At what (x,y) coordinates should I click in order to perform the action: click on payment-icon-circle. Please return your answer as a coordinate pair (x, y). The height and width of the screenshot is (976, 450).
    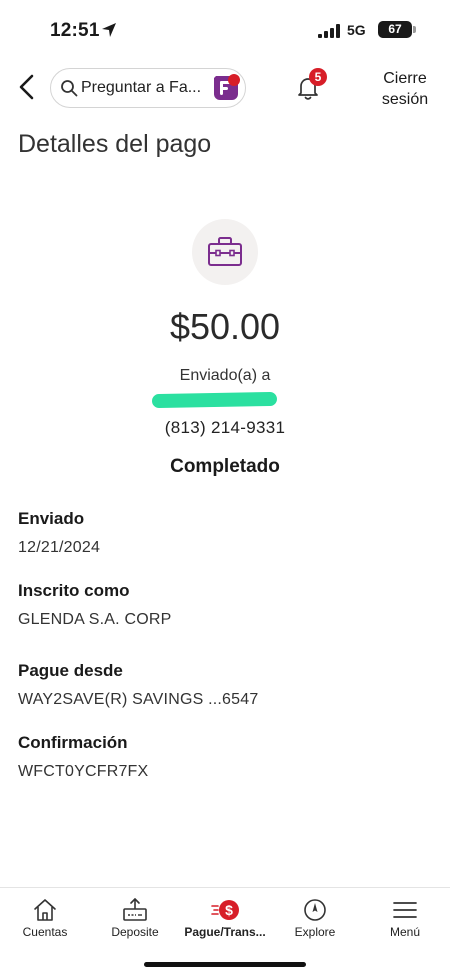
    Looking at the image, I should click on (225, 252).